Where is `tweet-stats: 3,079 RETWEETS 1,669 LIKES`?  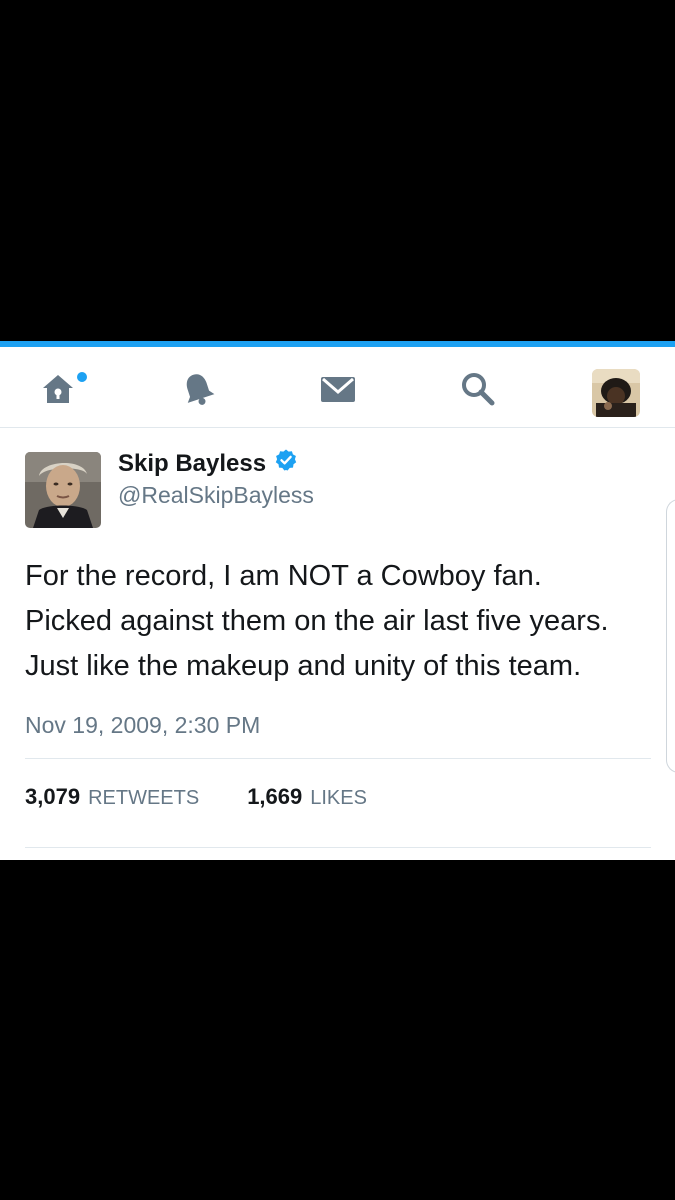 tweet-stats: 3,079 RETWEETS 1,669 LIKES is located at coordinates (220, 797).